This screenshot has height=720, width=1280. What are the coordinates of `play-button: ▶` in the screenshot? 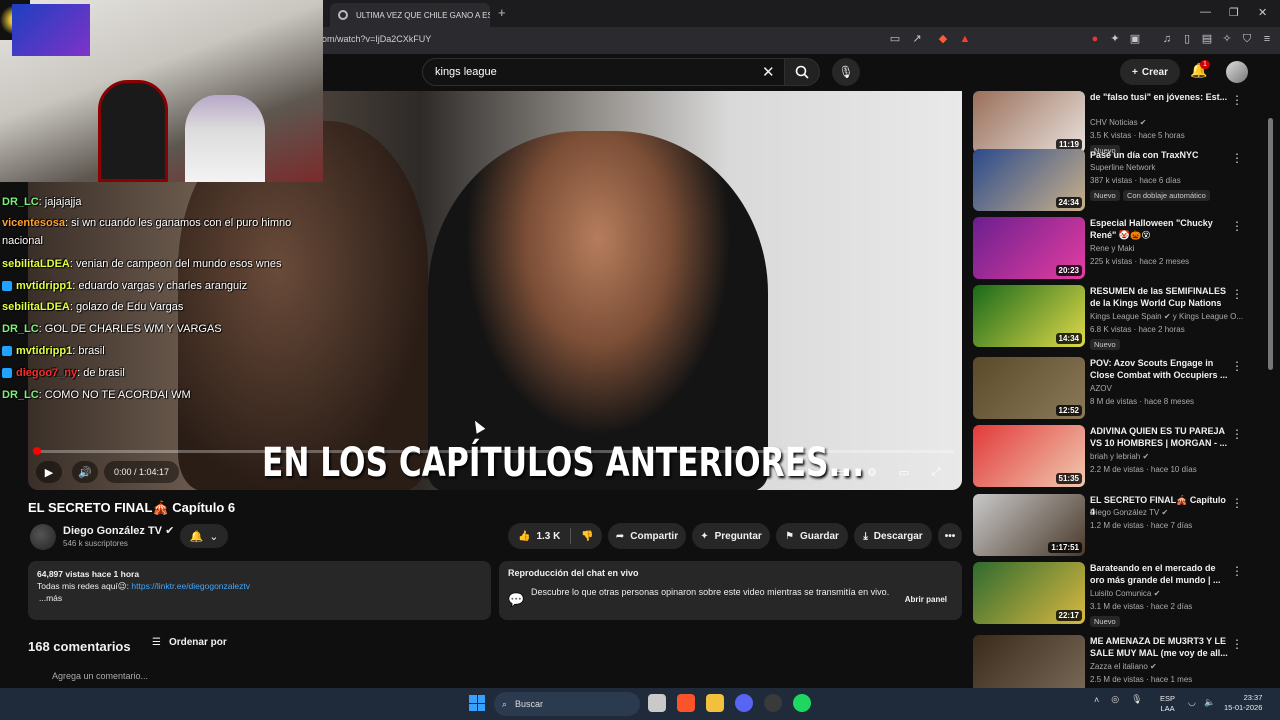 It's located at (49, 472).